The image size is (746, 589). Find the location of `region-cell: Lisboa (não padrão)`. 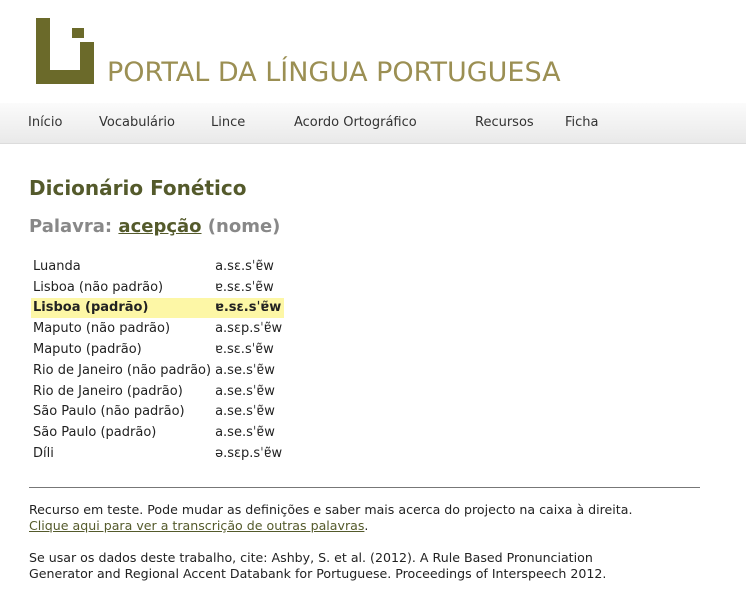

region-cell: Lisboa (não padrão) is located at coordinates (98, 287).